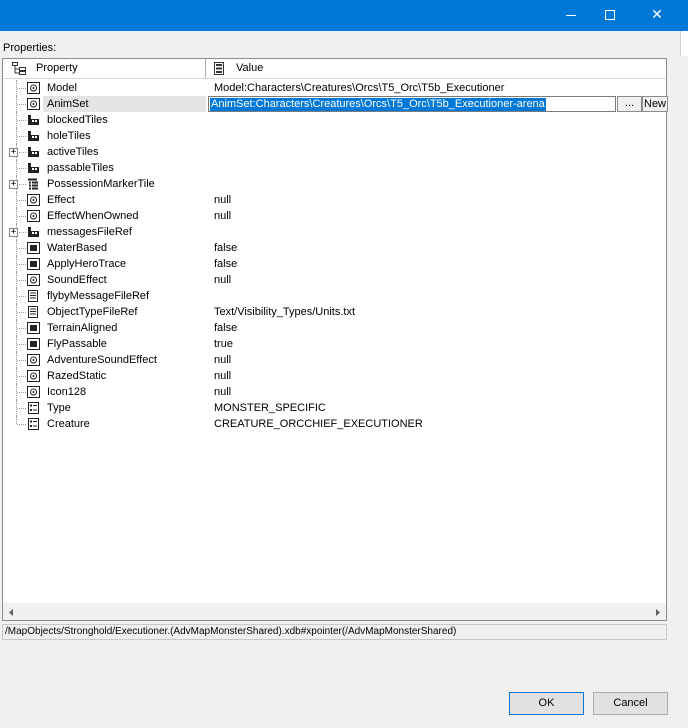  What do you see at coordinates (33, 184) in the screenshot?
I see `struct-icon` at bounding box center [33, 184].